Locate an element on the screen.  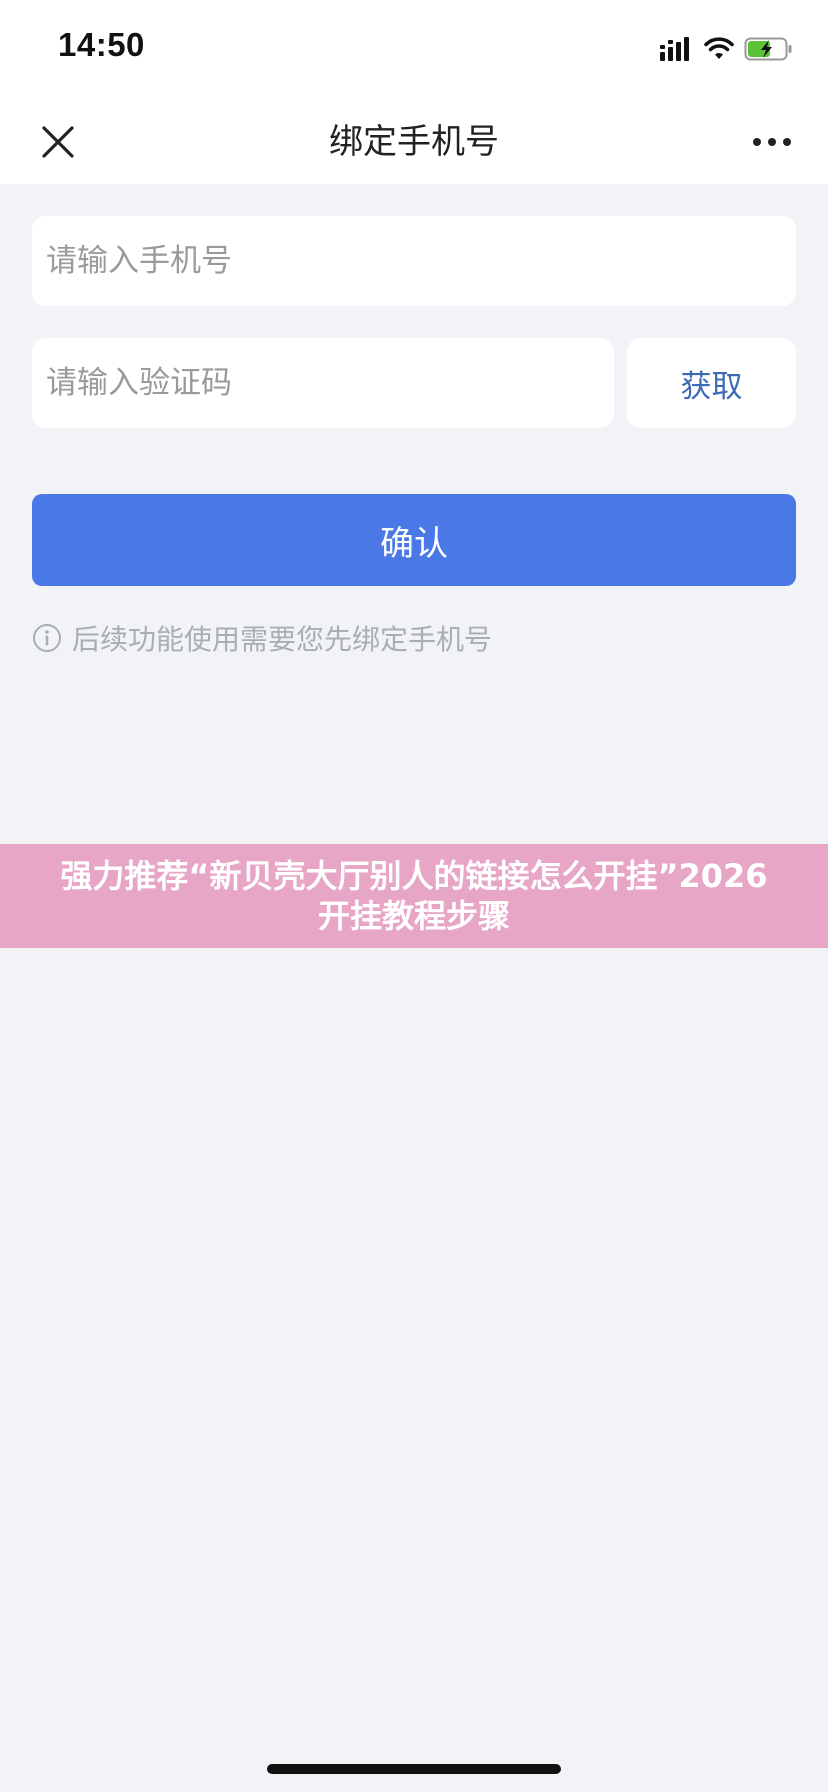
phone-number-field is located at coordinates (414, 261).